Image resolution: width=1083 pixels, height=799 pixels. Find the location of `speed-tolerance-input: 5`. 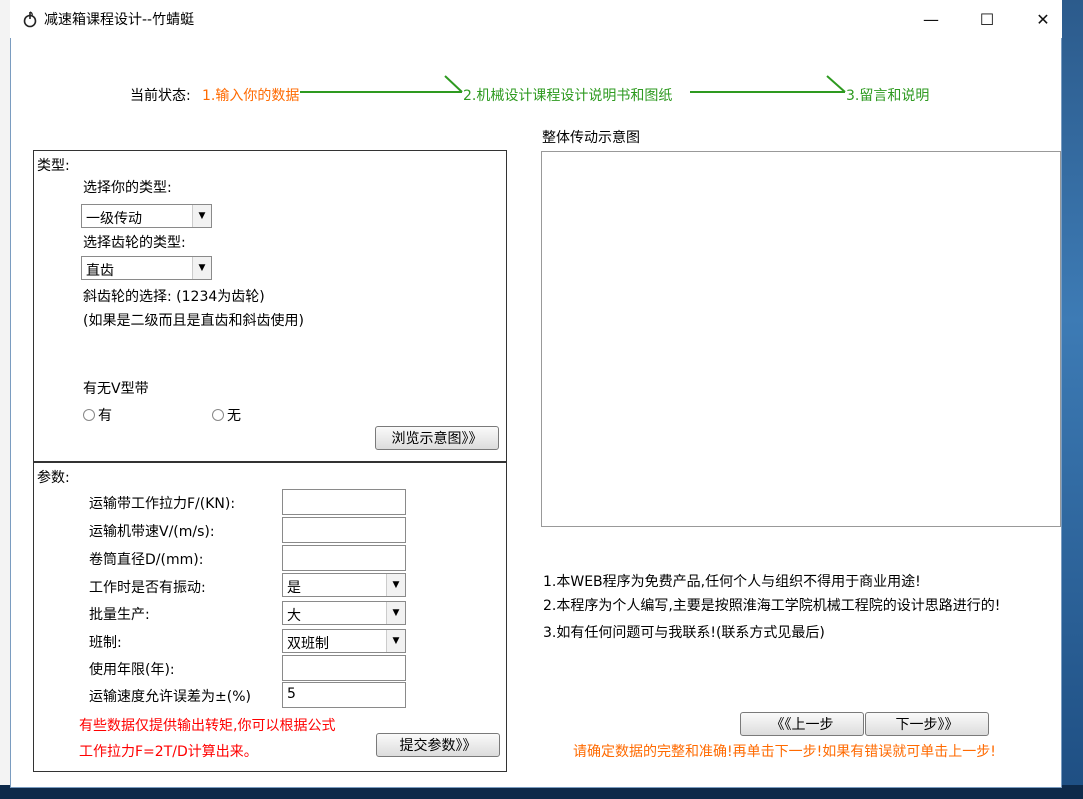

speed-tolerance-input: 5 is located at coordinates (344, 695).